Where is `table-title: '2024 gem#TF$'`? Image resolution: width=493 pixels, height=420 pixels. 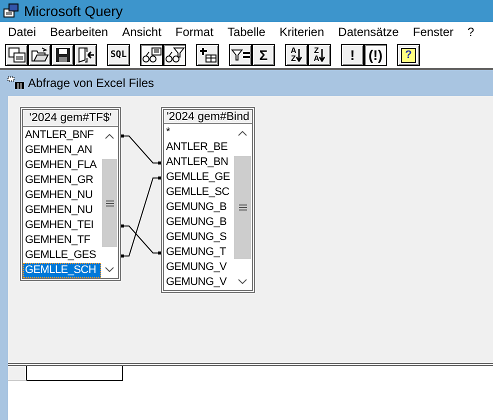
table-title: '2024 gem#TF$' is located at coordinates (70, 118).